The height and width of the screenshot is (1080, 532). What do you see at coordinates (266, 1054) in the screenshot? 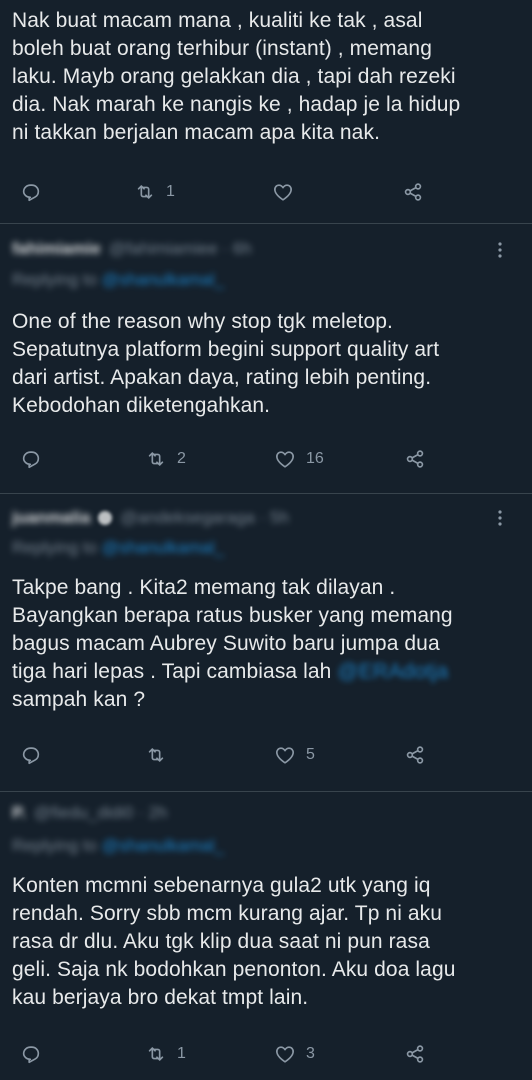
I see `tweet-actions: 1 3` at bounding box center [266, 1054].